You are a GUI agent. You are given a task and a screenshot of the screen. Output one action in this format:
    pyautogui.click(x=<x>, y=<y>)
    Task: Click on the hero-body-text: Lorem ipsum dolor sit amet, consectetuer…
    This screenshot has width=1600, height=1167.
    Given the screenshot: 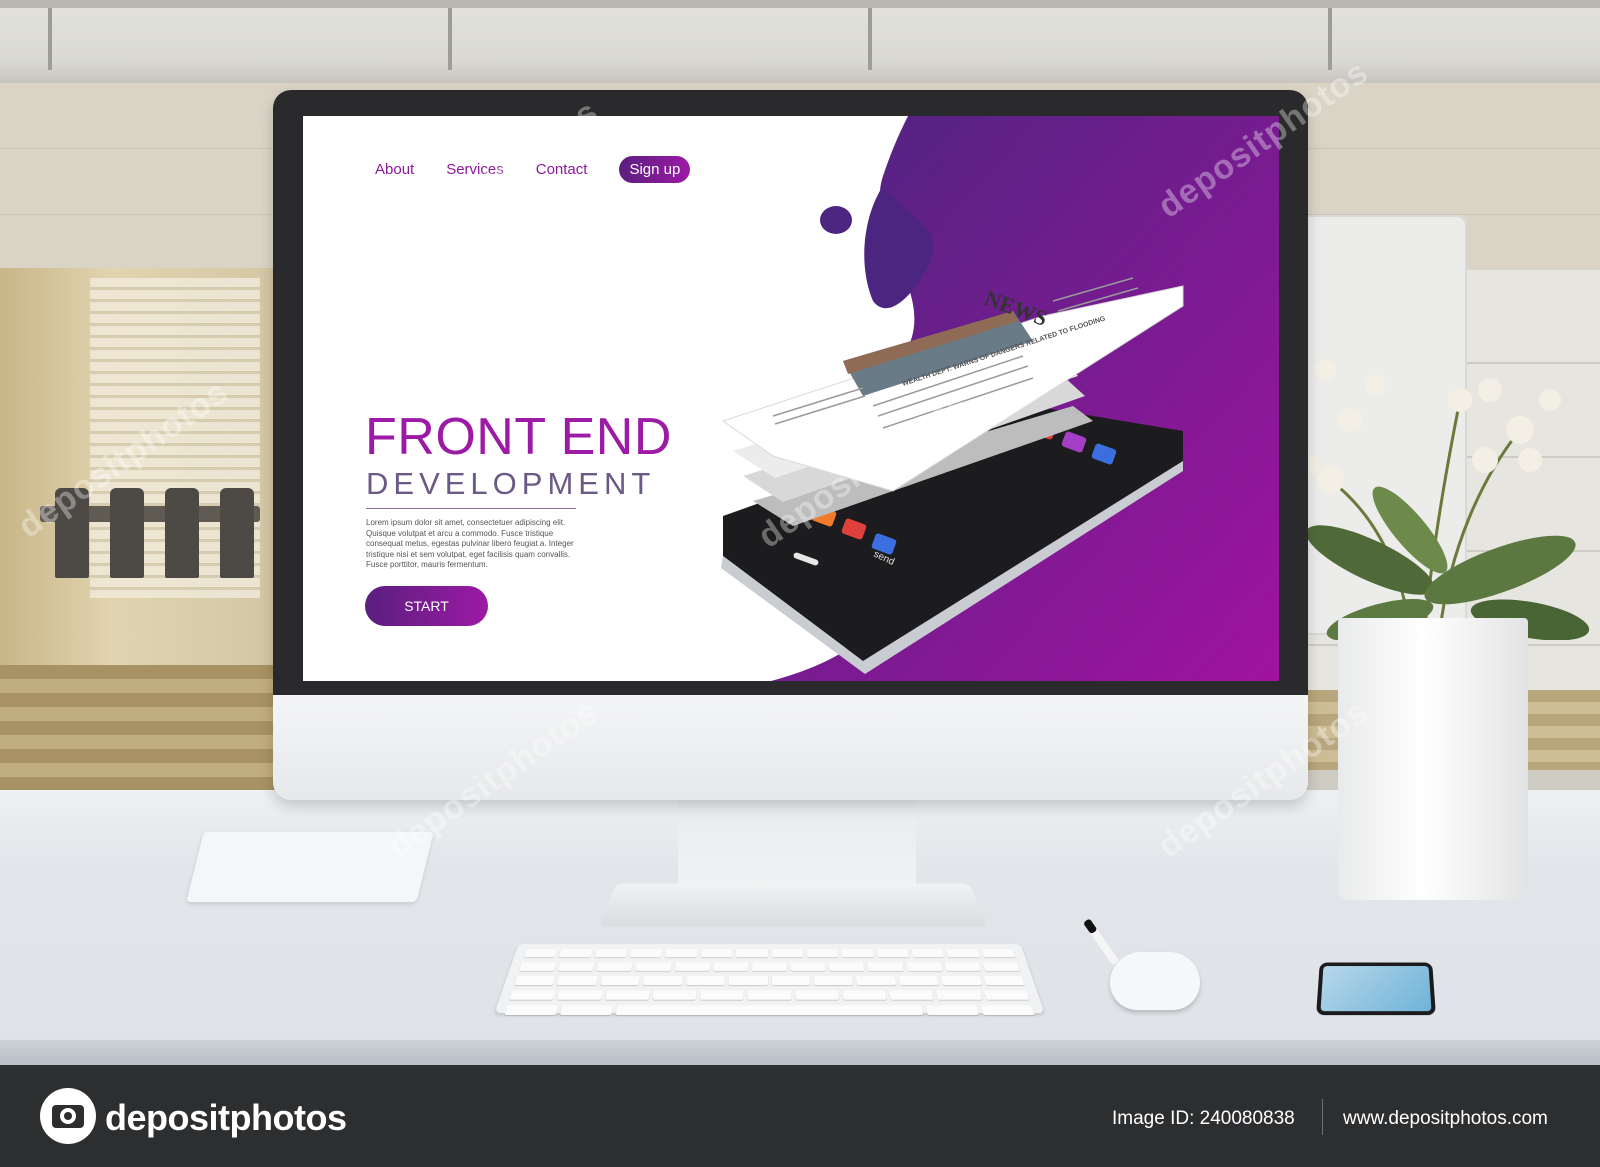 What is the action you would take?
    pyautogui.click(x=470, y=543)
    